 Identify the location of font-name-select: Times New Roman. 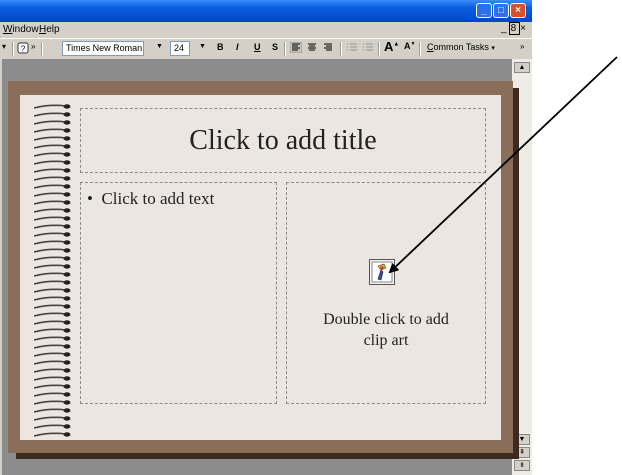
(103, 48).